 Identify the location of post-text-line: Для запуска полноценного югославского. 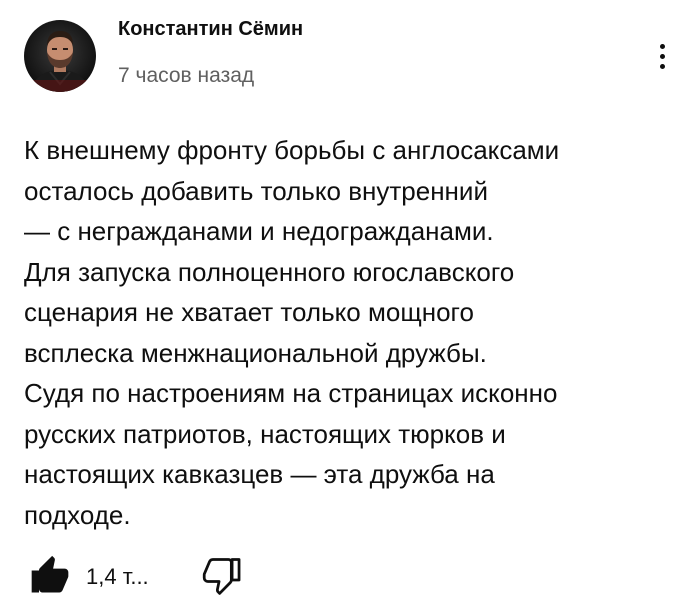
(269, 271).